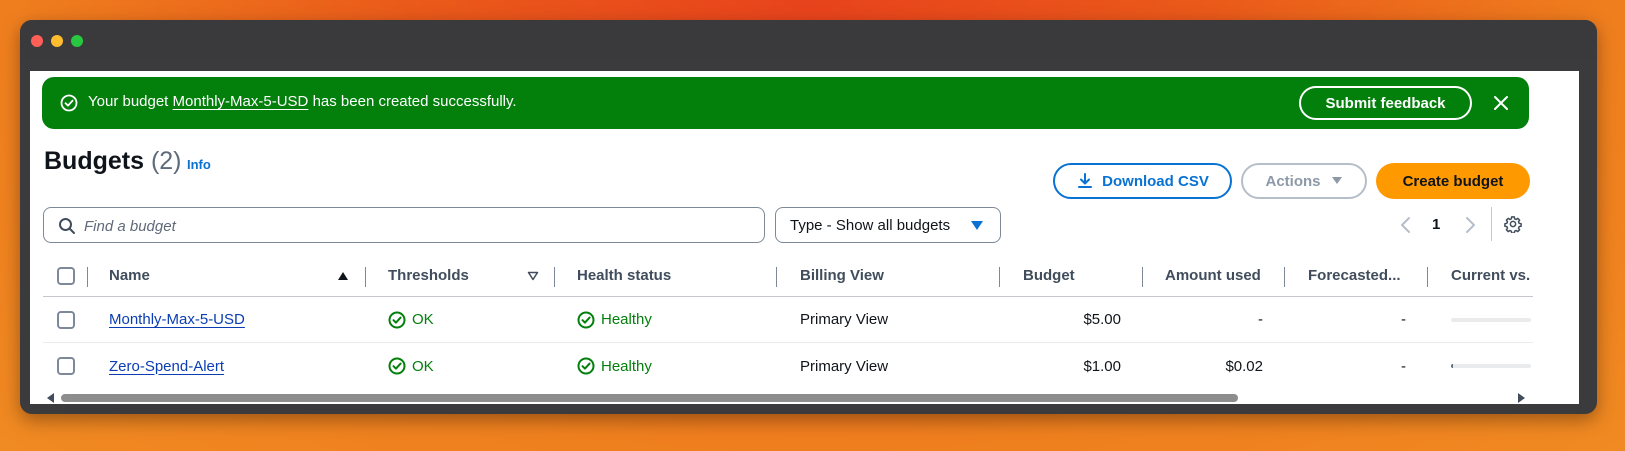 The image size is (1625, 451). Describe the element at coordinates (37, 41) in the screenshot. I see `close-window-button` at that location.